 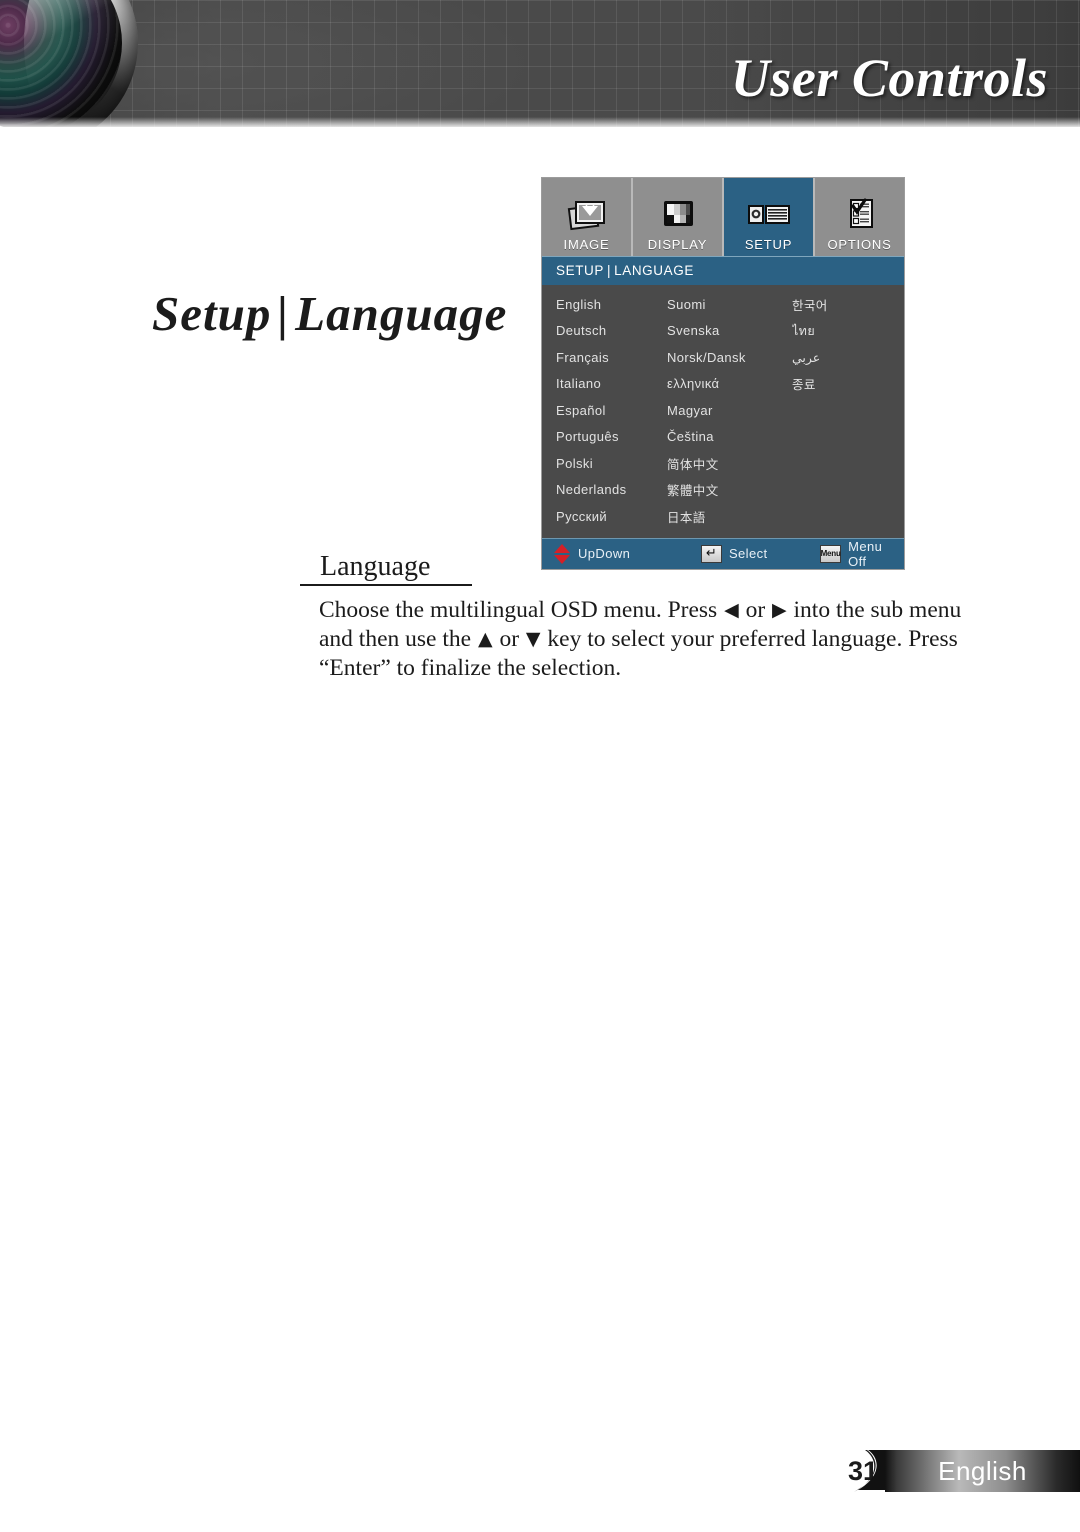 I want to click on checklist-icon, so click(x=860, y=215).